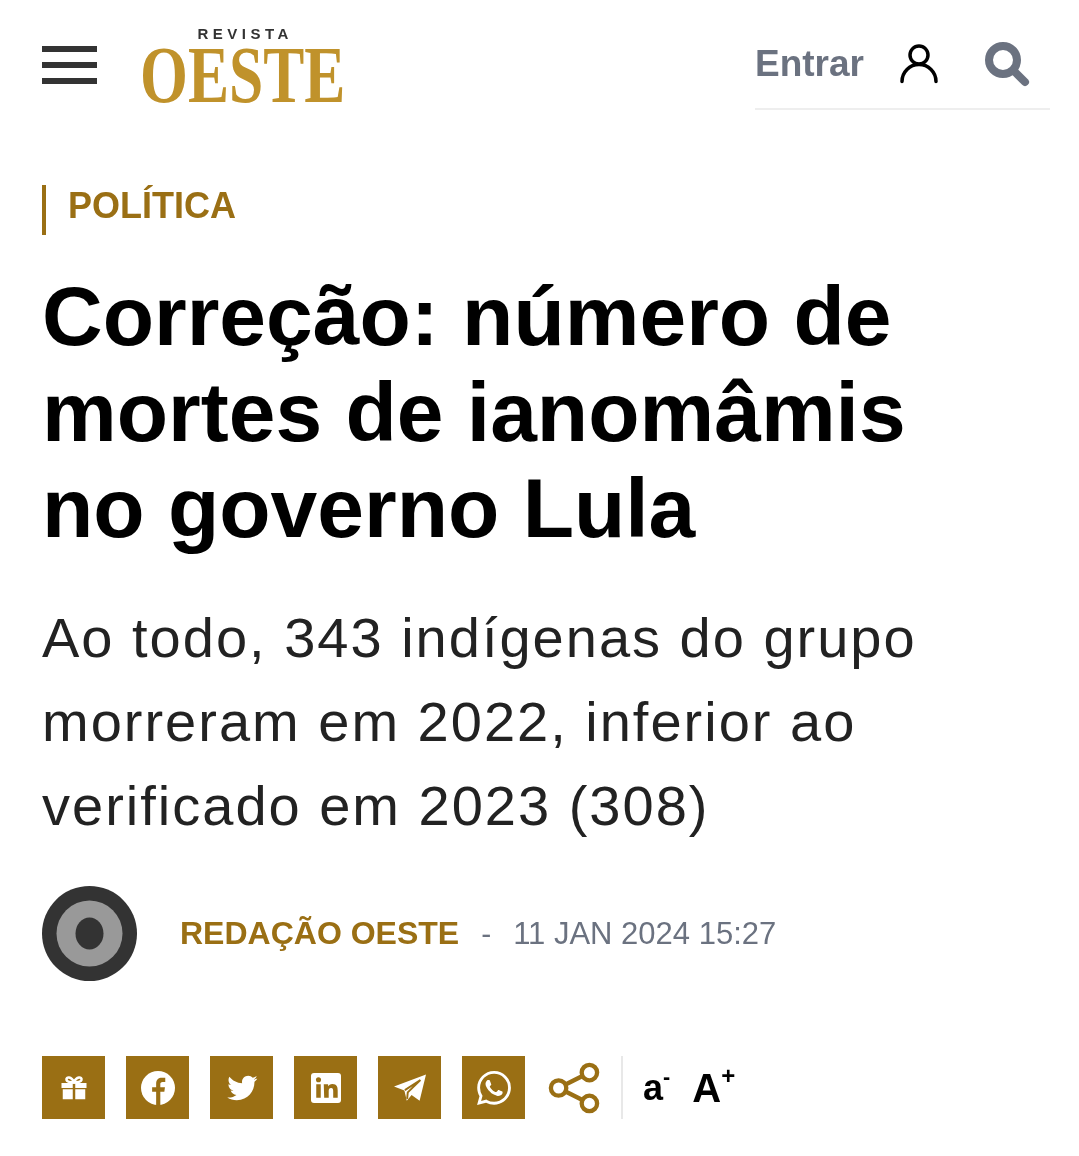  Describe the element at coordinates (645, 933) in the screenshot. I see `publish-date: 11 JAN 2024 15:27` at that location.